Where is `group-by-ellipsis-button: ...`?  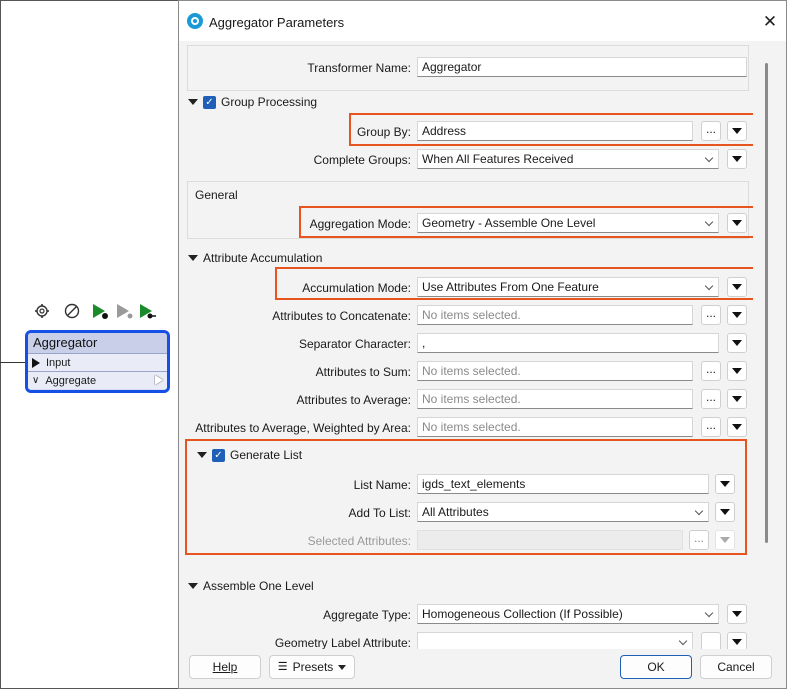
group-by-ellipsis-button: ... is located at coordinates (711, 131).